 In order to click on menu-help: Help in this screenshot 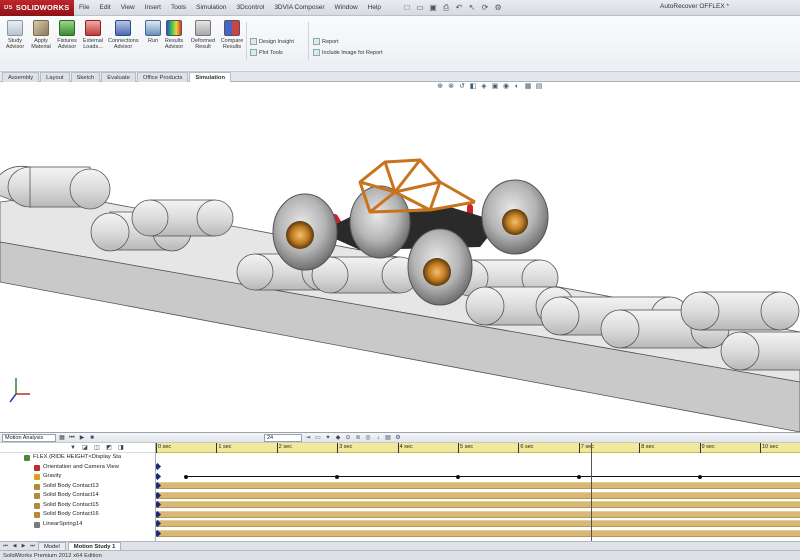, I will do `click(374, 7)`.